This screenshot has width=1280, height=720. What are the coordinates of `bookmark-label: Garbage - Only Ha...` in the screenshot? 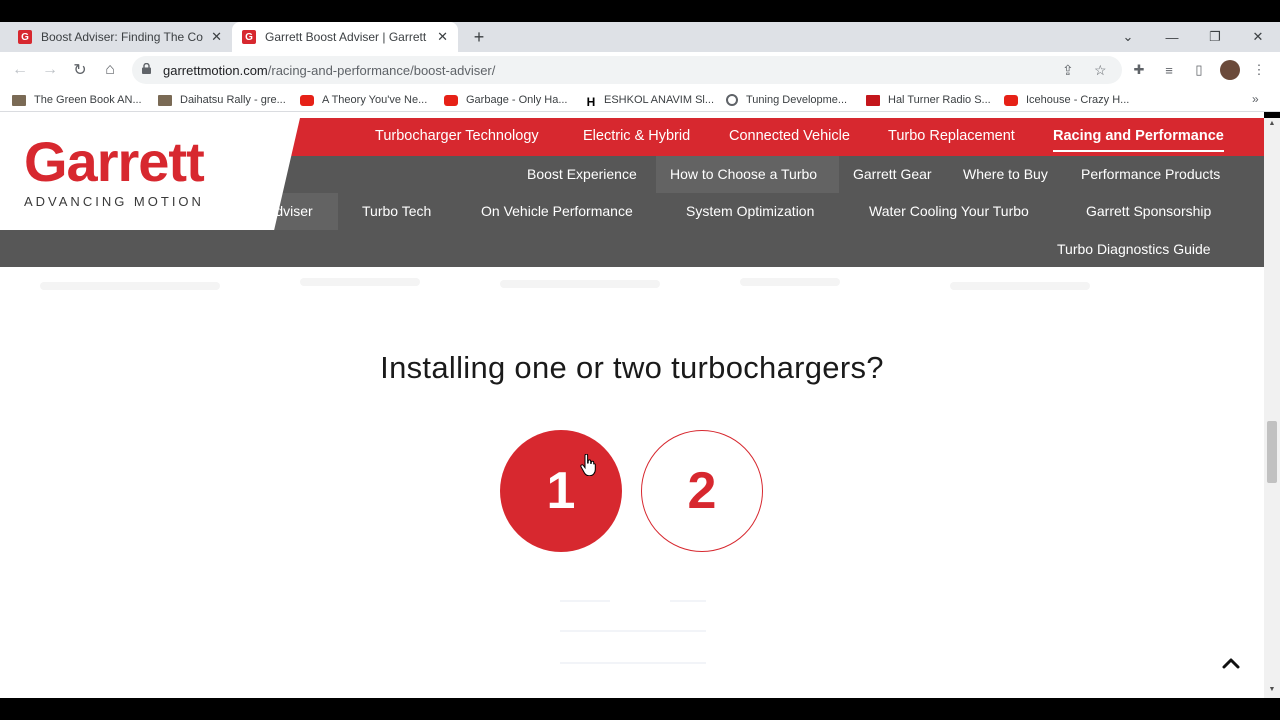 It's located at (517, 100).